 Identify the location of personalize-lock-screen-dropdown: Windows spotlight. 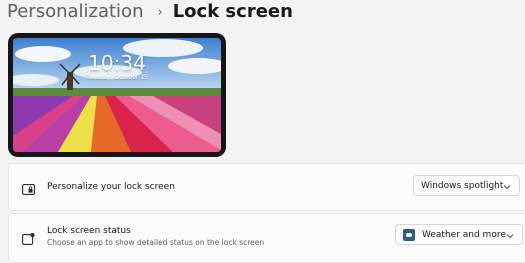
(466, 185).